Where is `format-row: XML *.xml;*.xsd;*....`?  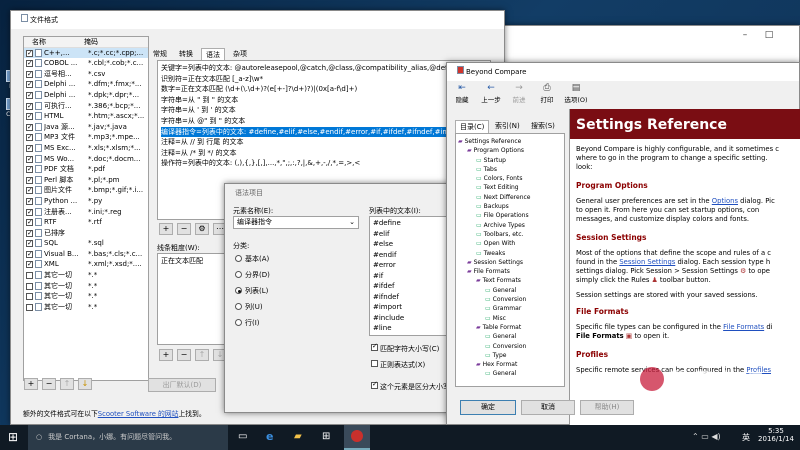
format-row: XML *.xml;*.xsd;*.... is located at coordinates (86, 264).